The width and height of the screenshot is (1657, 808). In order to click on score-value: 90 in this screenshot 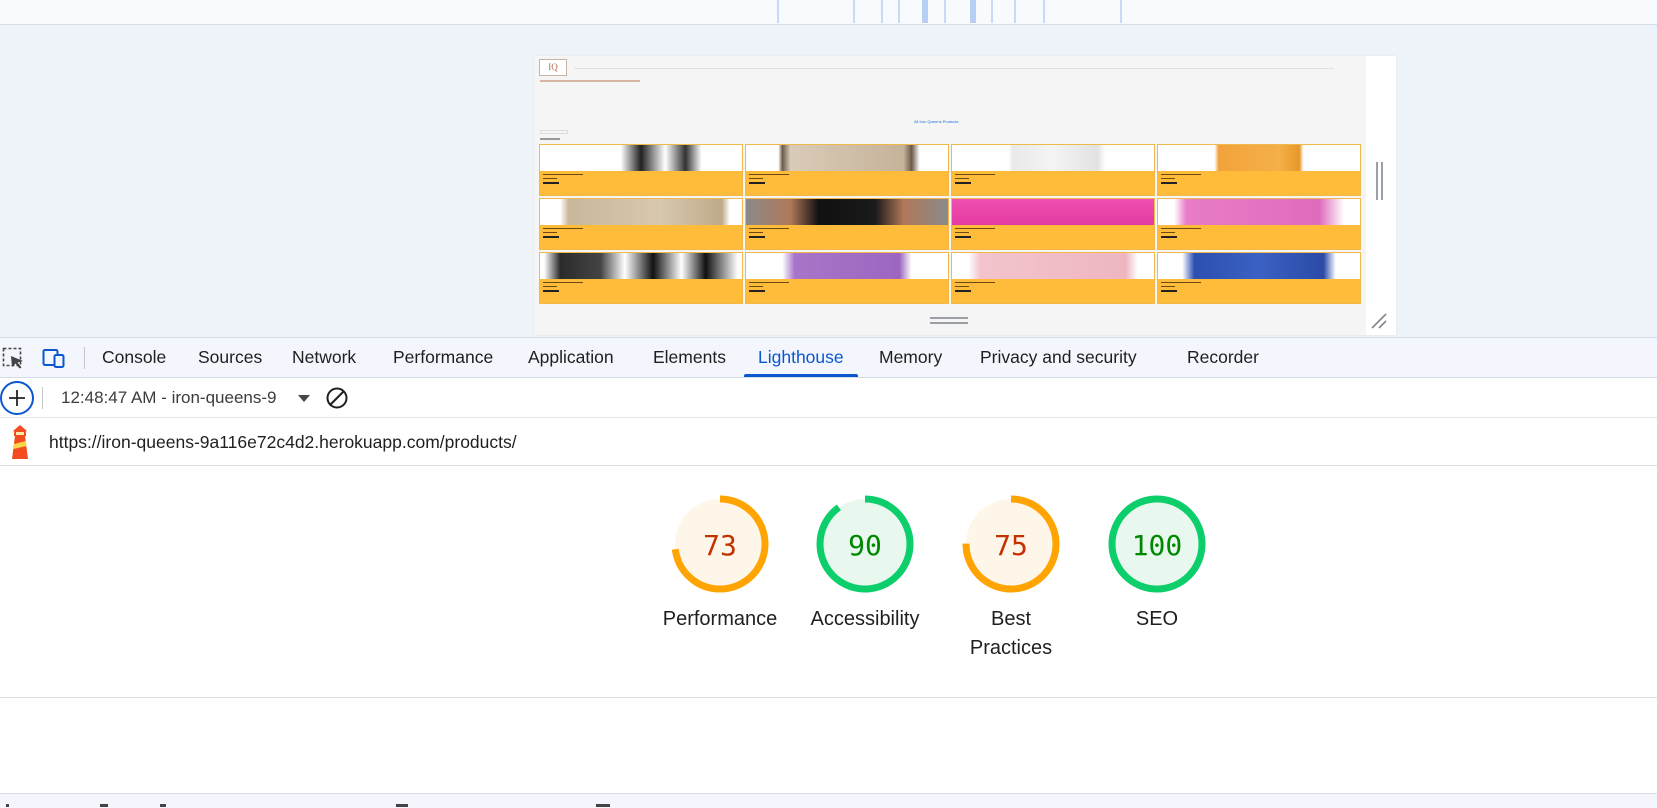, I will do `click(865, 545)`.